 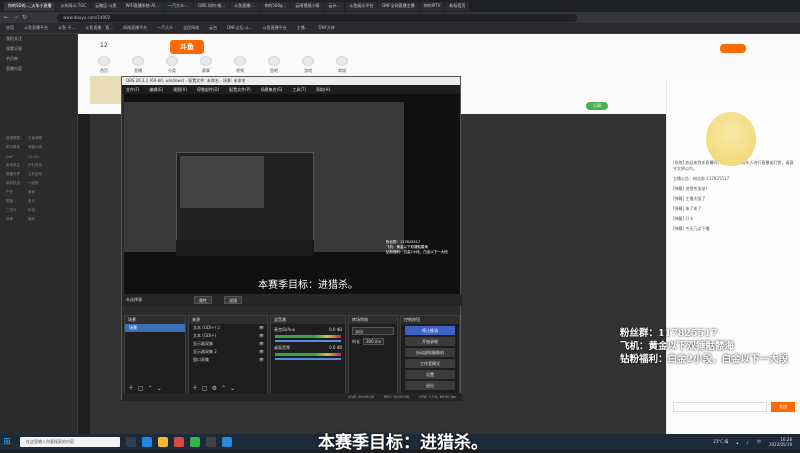 I want to click on obs-menu-item: 配置文件(P), so click(x=240, y=90).